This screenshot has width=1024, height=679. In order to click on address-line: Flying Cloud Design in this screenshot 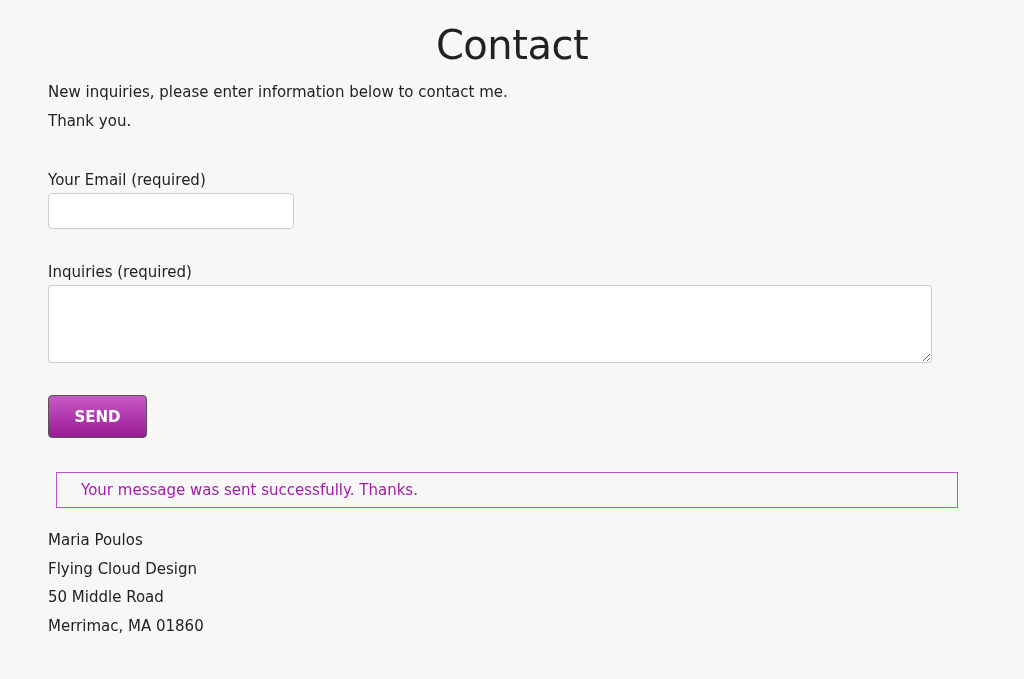, I will do `click(123, 569)`.